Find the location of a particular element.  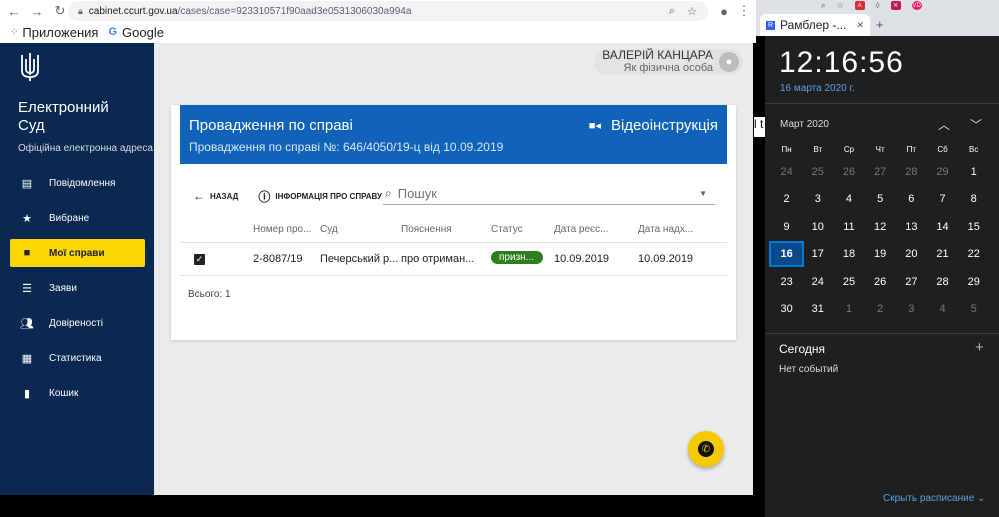

forward-arrow-icon: → is located at coordinates (37, 11).